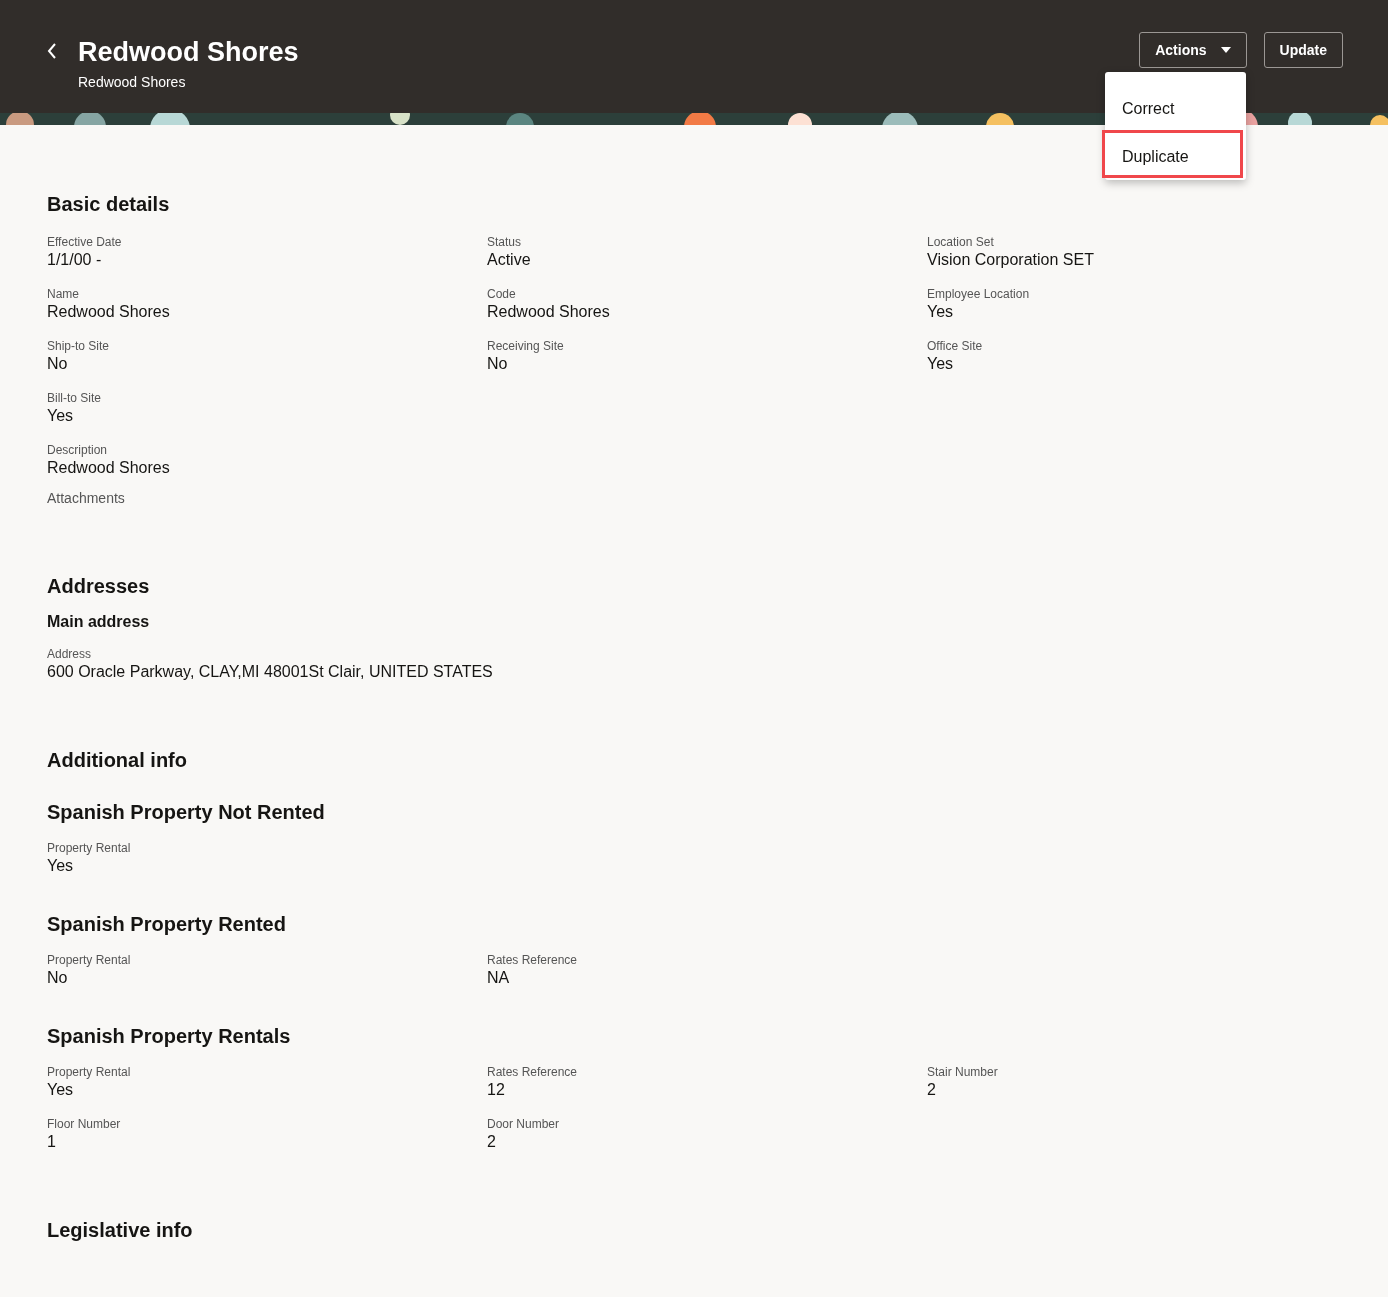 This screenshot has width=1388, height=1297. Describe the element at coordinates (270, 672) in the screenshot. I see `field-value: 600 Oracle Parkway, CLAY,MI 48001St Clair, UNITED STATES` at that location.